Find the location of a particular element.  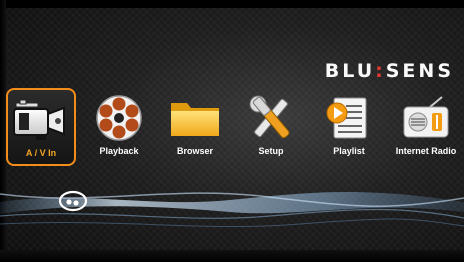

menu-item-label: Playlist is located at coordinates (349, 151).